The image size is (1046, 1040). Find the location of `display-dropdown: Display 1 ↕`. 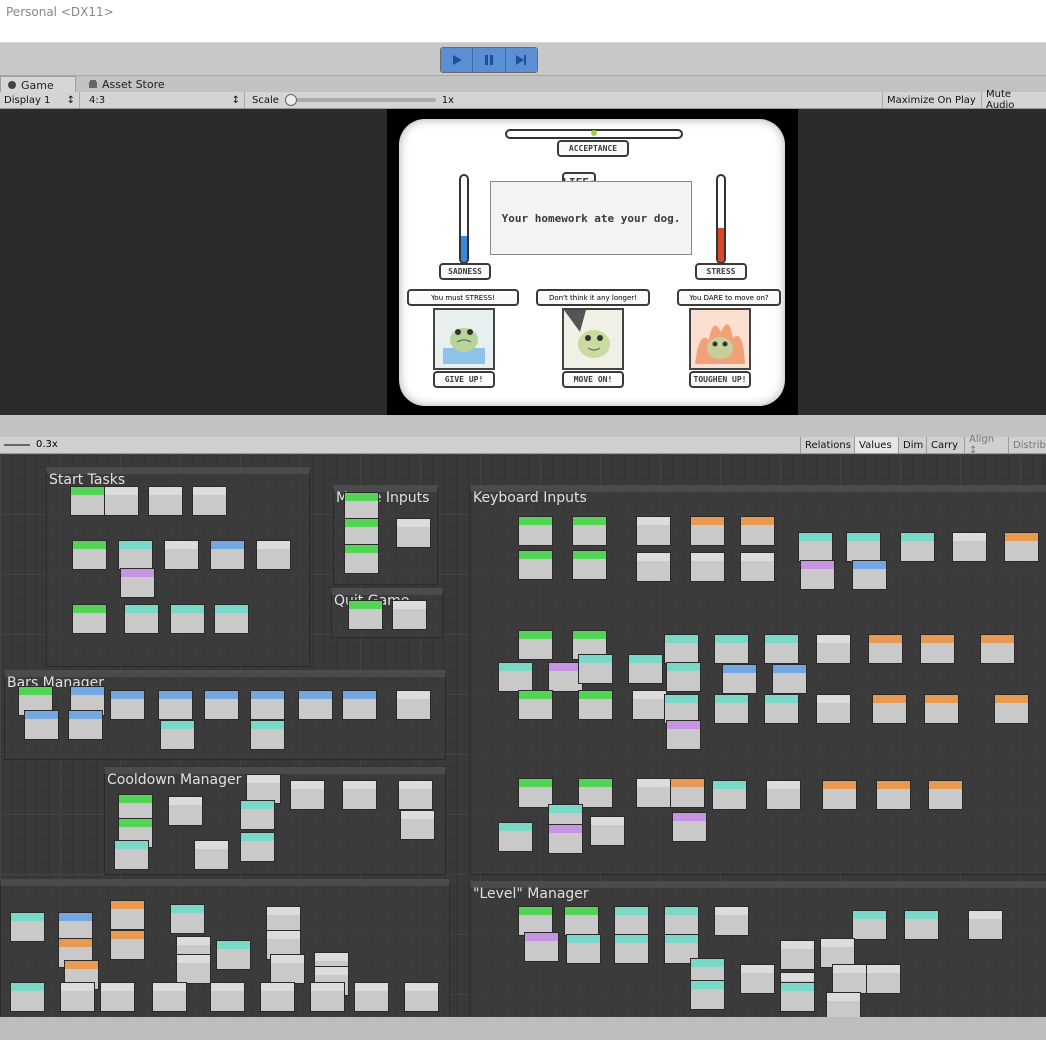

display-dropdown: Display 1 ↕ is located at coordinates (40, 100).